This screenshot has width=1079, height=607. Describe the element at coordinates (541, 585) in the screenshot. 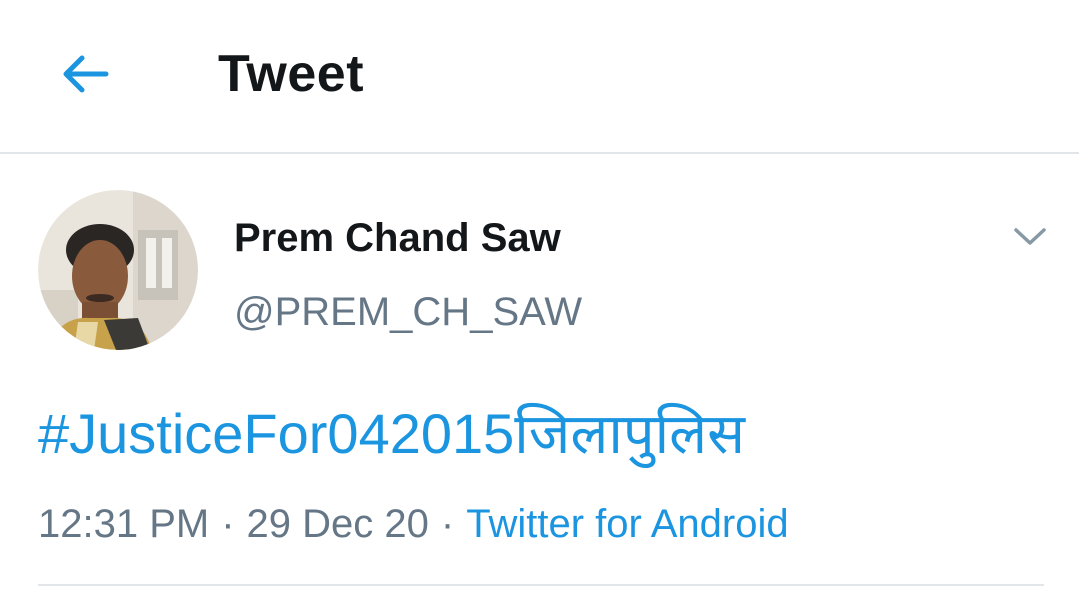

I see `divider` at that location.